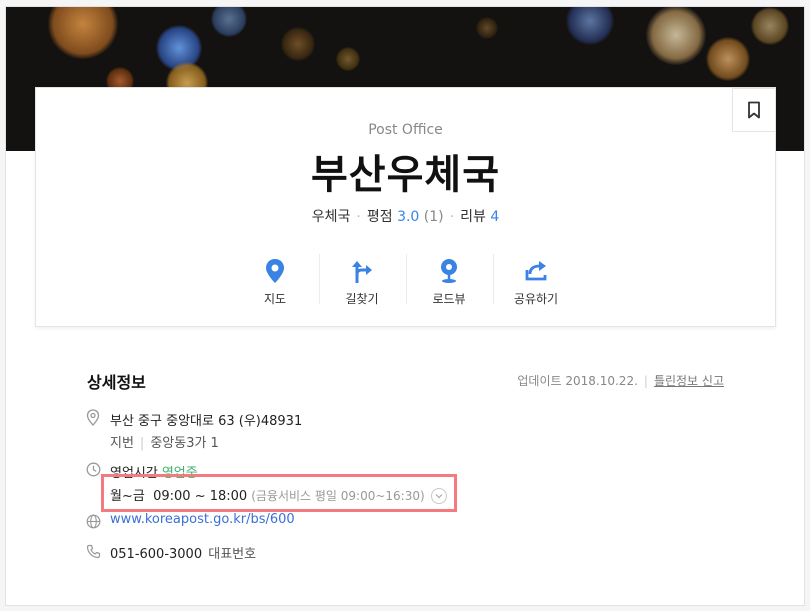  I want to click on review-count: 4, so click(494, 217).